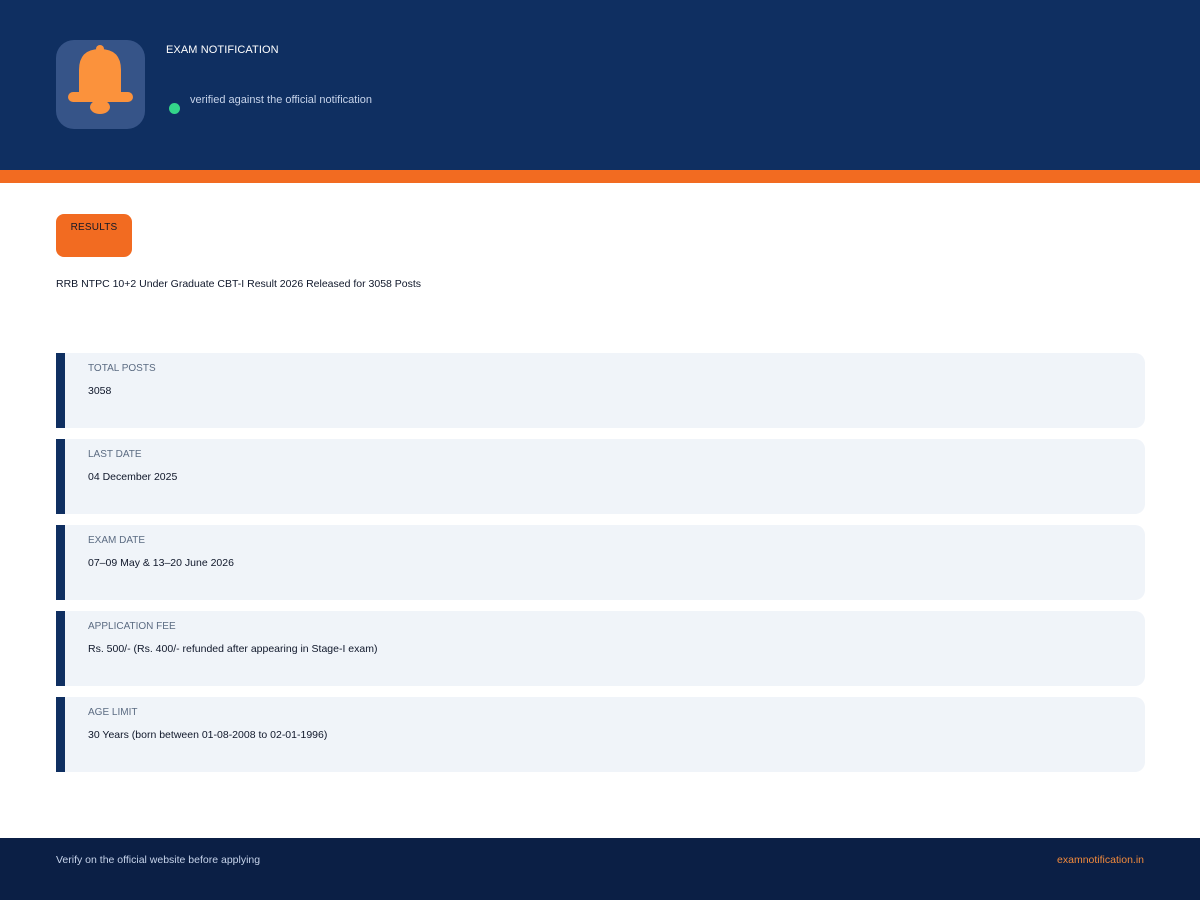 This screenshot has width=1200, height=900. I want to click on app-logo, so click(100, 84).